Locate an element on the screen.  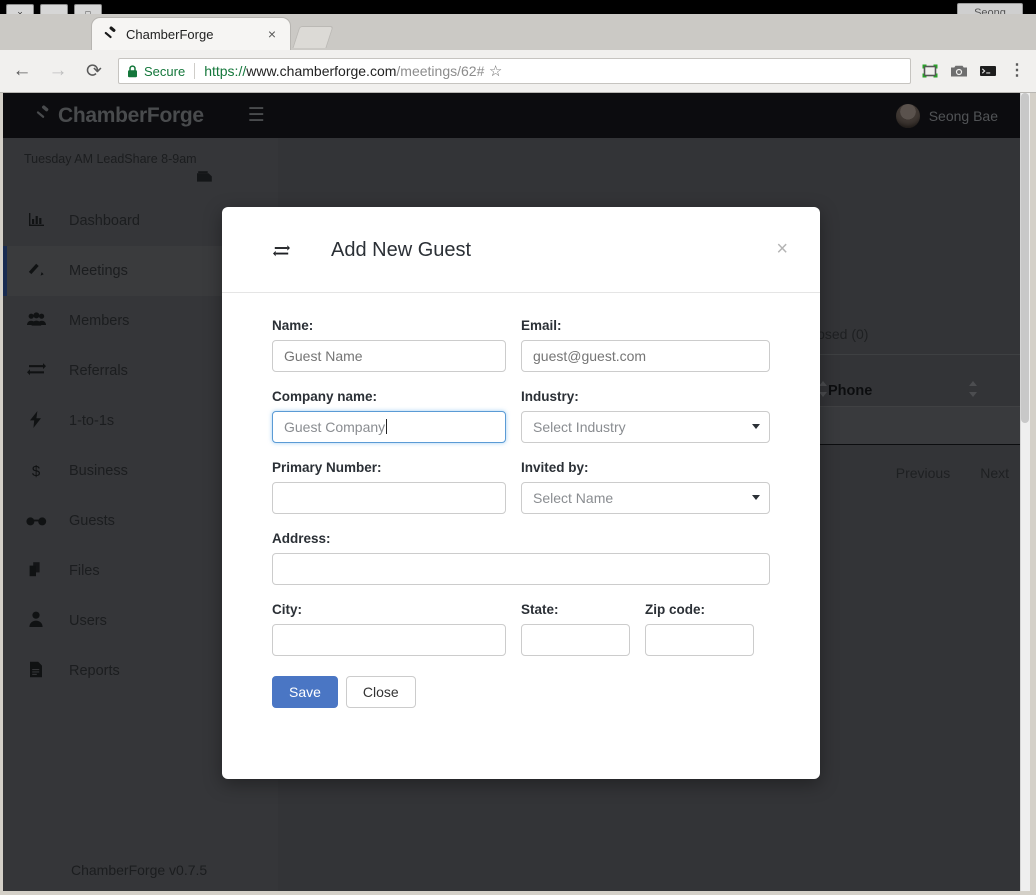
field-group-email: Email: is located at coordinates (645, 345).